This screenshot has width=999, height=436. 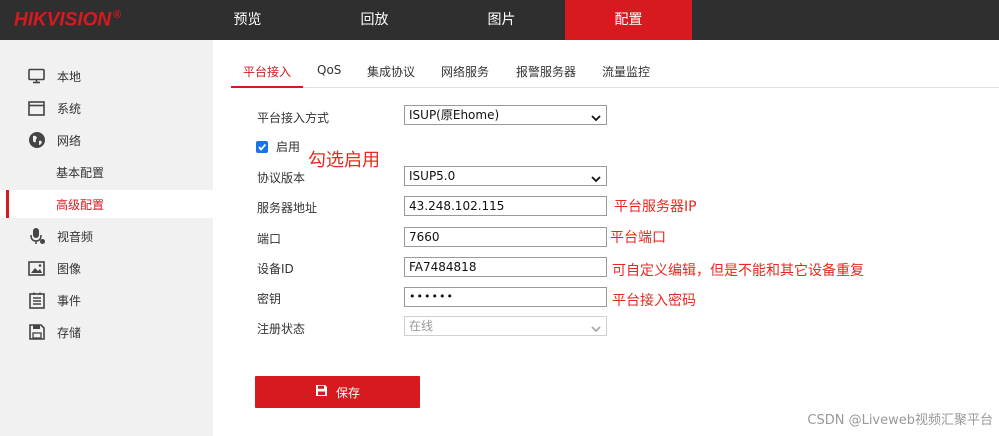 I want to click on annotation-server: 平台服务器IP, so click(x=655, y=207).